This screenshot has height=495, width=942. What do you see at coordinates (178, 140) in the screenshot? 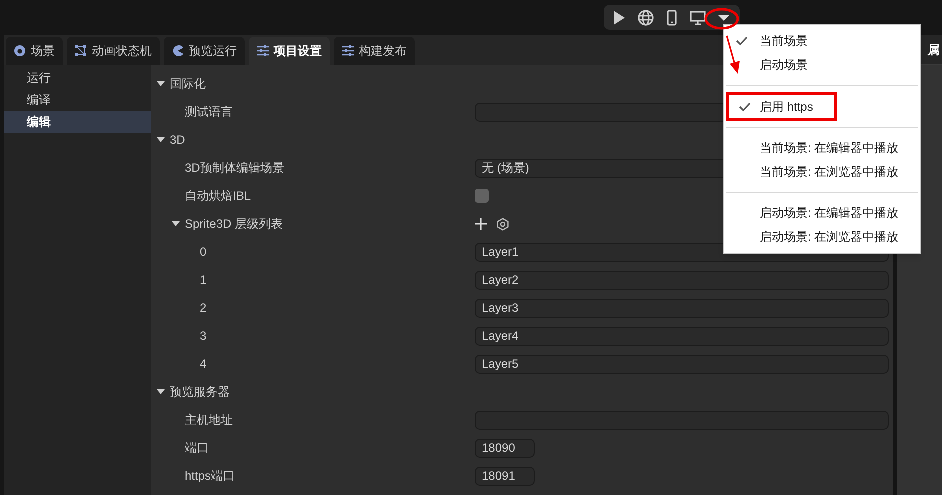
I see `section-header: 3D` at bounding box center [178, 140].